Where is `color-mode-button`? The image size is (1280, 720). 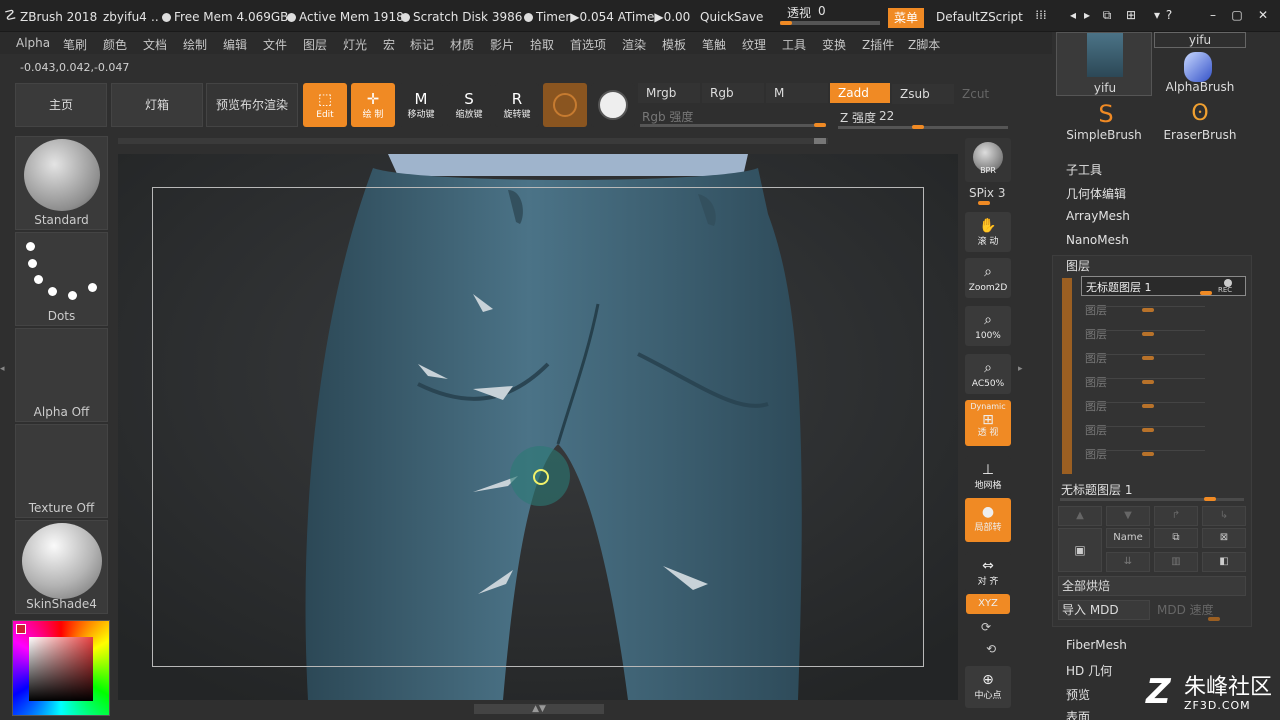 color-mode-button is located at coordinates (613, 105).